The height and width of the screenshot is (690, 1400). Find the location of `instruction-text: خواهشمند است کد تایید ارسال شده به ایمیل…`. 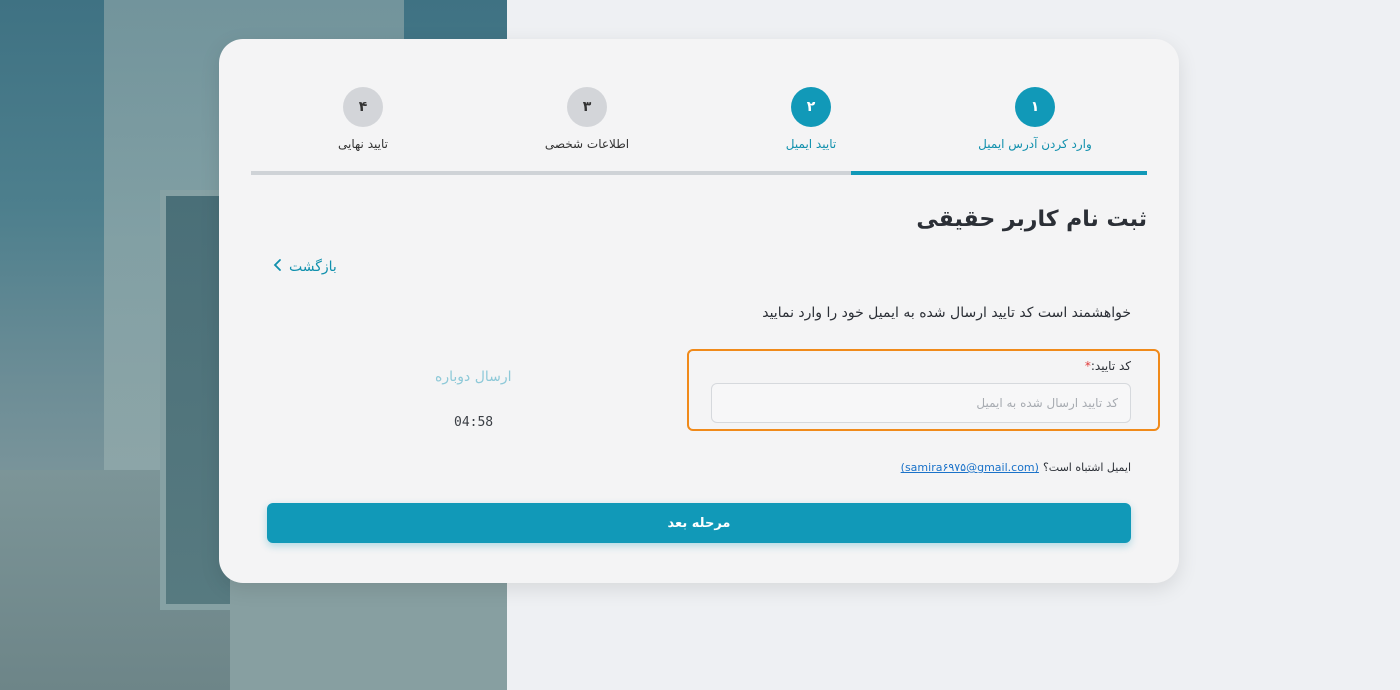

instruction-text: خواهشمند است کد تایید ارسال شده به ایمیل… is located at coordinates (946, 313).